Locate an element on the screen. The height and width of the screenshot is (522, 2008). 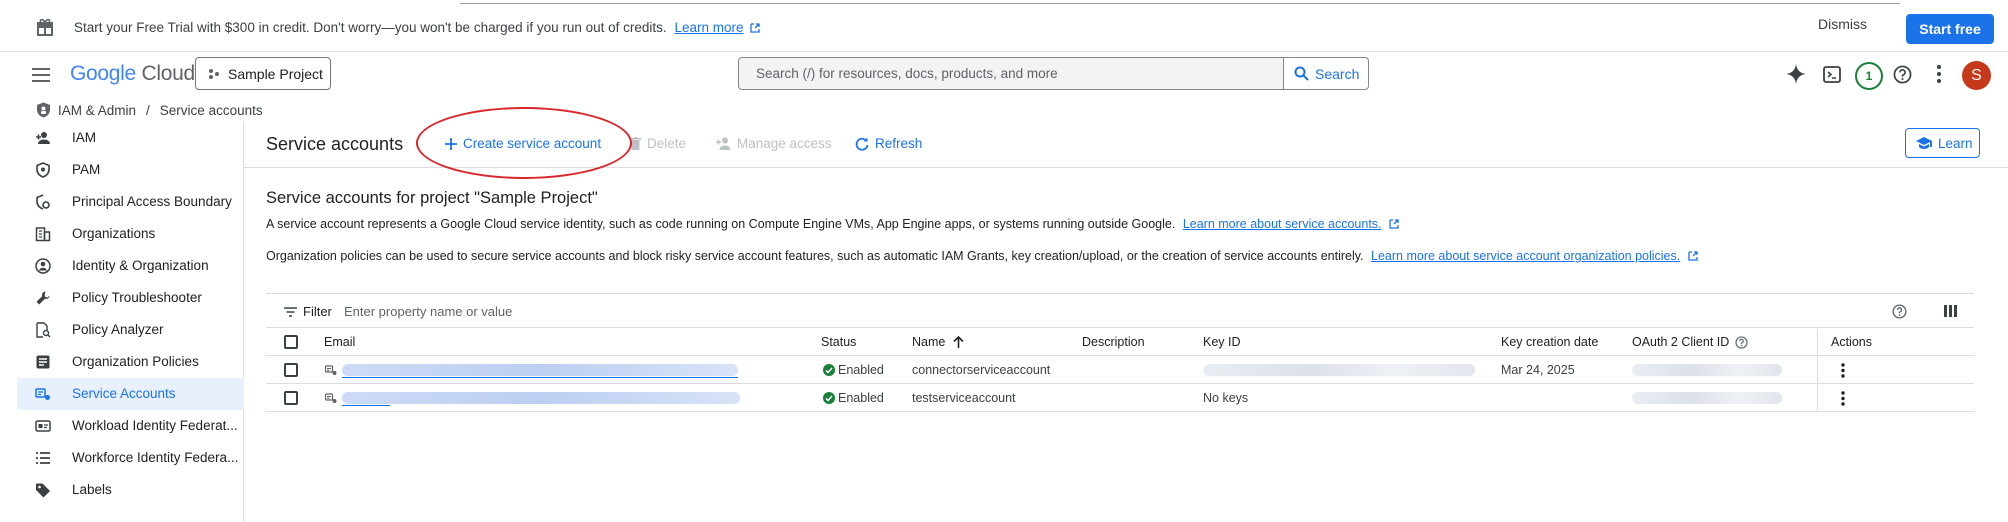
key-id-cell: No keys is located at coordinates (1226, 398).